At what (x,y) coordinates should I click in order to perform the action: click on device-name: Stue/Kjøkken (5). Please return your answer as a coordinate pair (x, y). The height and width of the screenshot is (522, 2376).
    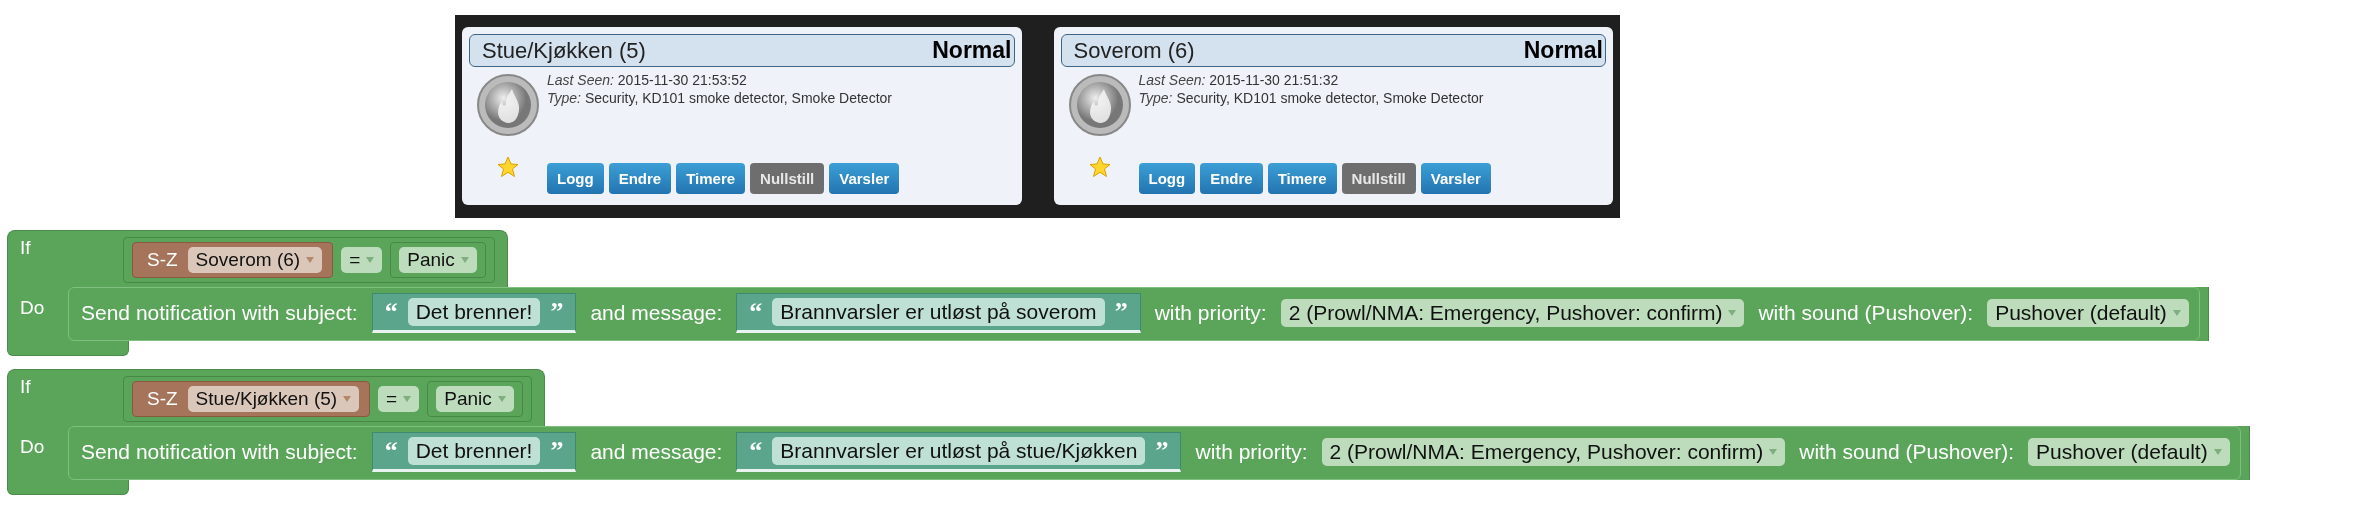
    Looking at the image, I should click on (564, 50).